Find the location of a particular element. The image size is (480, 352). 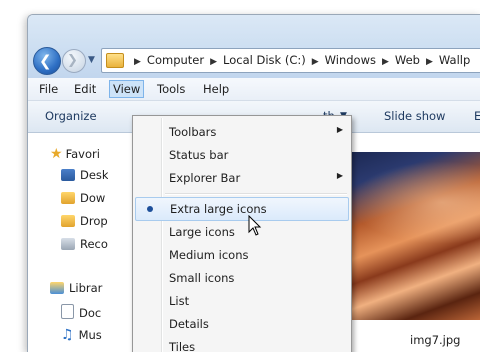

breadcrumb-windows: Windows is located at coordinates (350, 60).